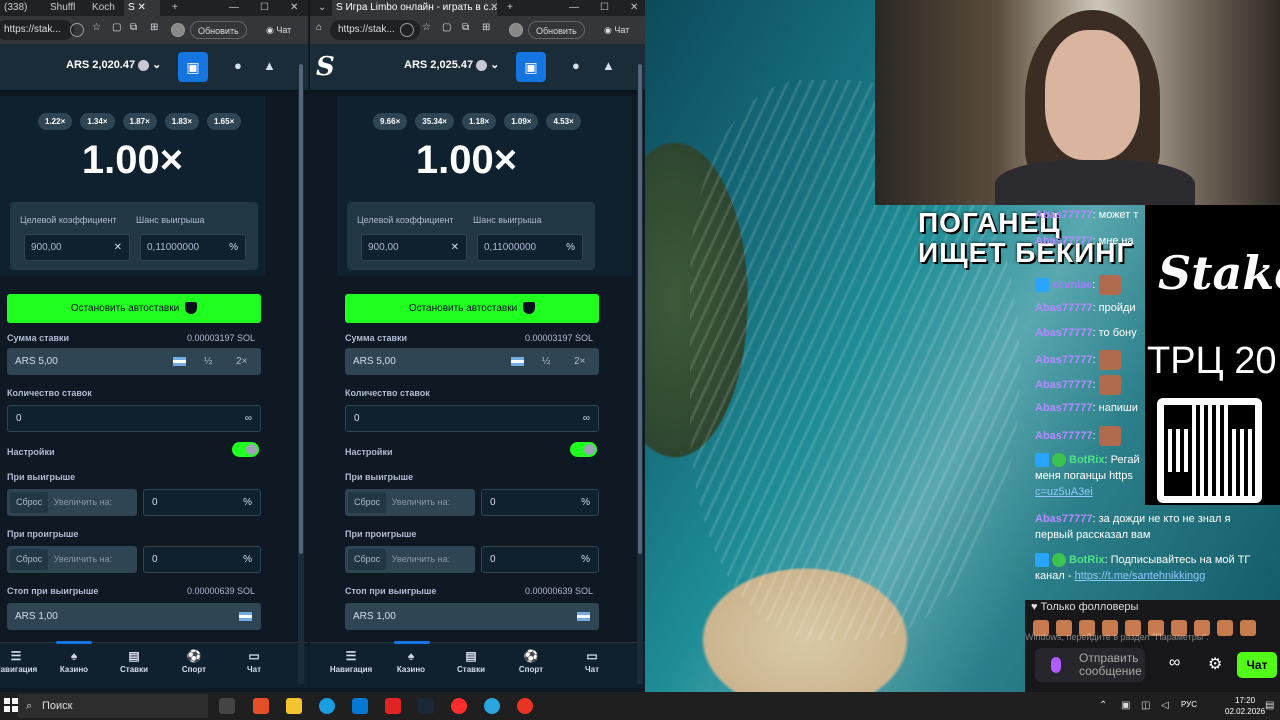 The image size is (1280, 720). Describe the element at coordinates (142, 8) in the screenshot. I see `browser-tab-active: S ✕` at that location.